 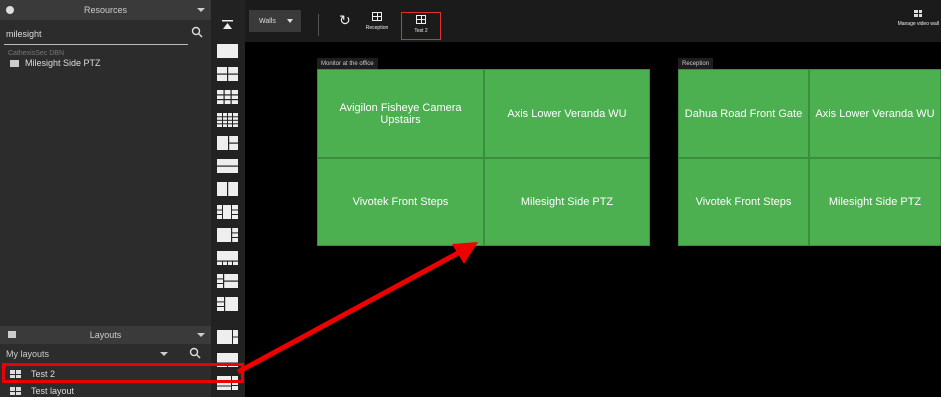 What do you see at coordinates (10, 10) in the screenshot?
I see `resources-icon` at bounding box center [10, 10].